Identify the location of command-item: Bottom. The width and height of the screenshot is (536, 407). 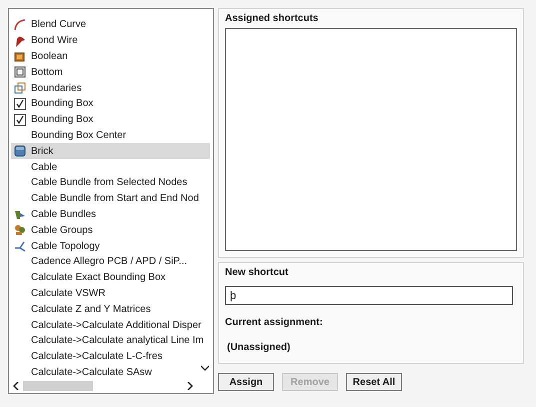
(110, 72).